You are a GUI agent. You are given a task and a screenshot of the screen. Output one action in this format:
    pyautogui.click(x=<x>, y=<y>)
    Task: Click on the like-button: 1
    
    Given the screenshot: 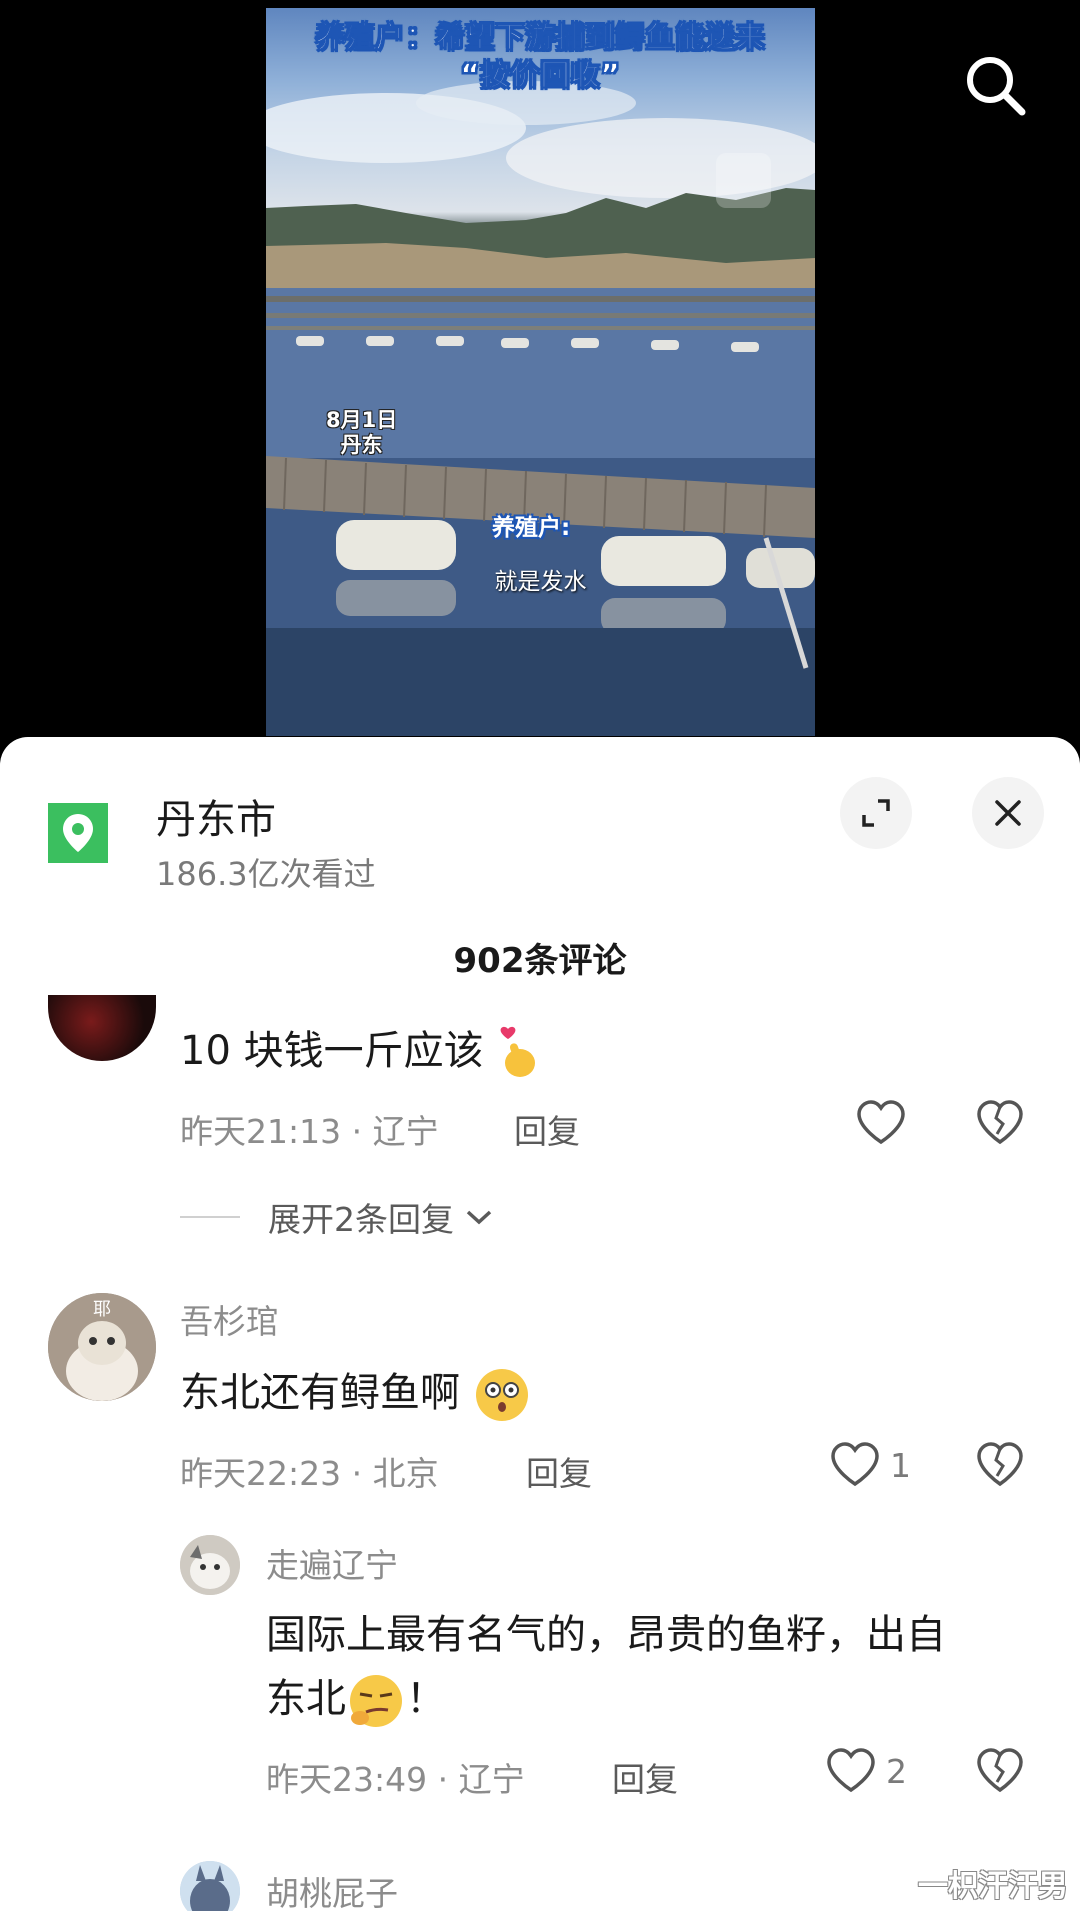 What is the action you would take?
    pyautogui.click(x=870, y=1465)
    